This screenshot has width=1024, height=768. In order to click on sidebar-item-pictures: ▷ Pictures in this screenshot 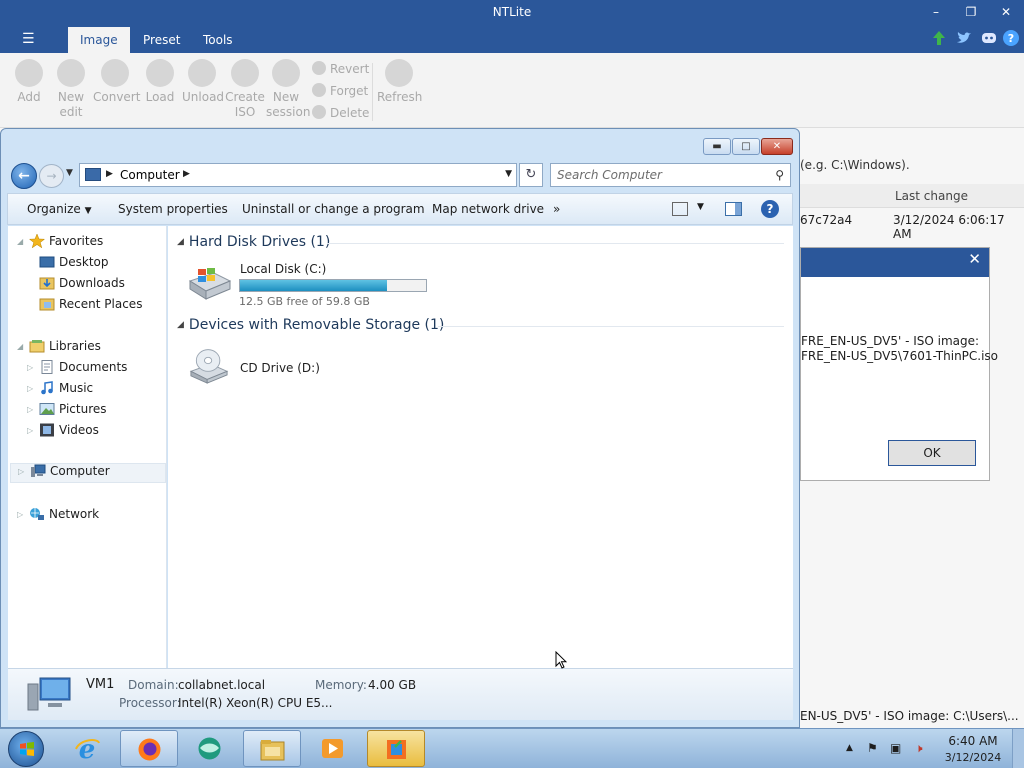, I will do `click(67, 412)`.